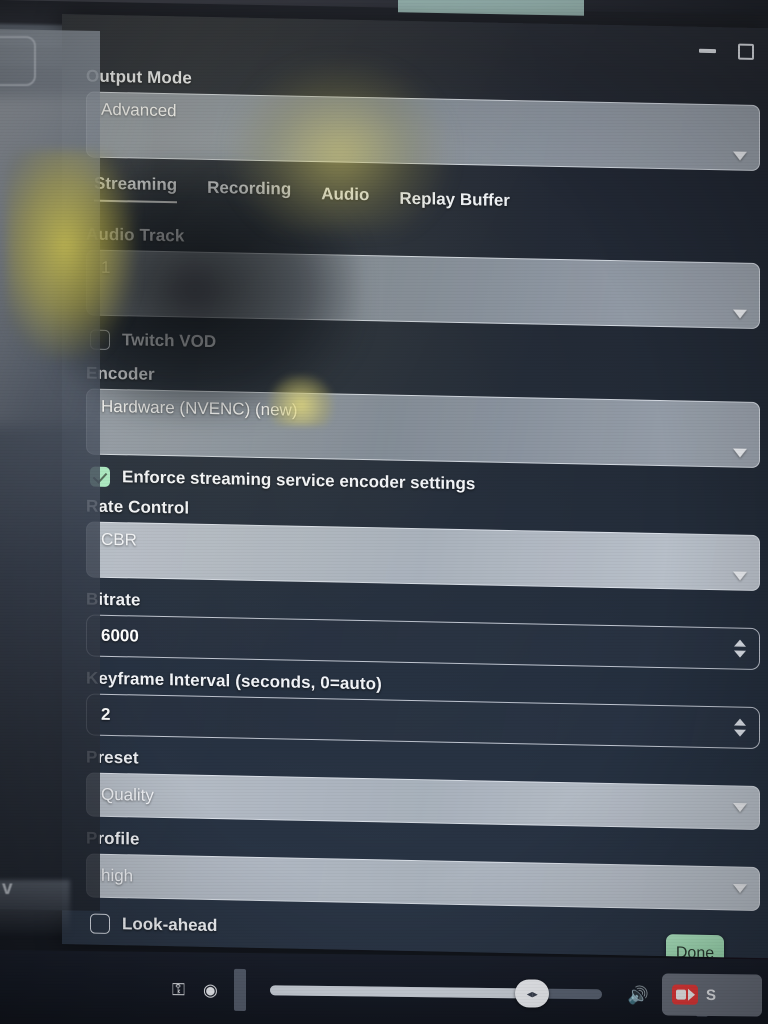 Image resolution: width=768 pixels, height=1024 pixels. Describe the element at coordinates (532, 993) in the screenshot. I see `slider-thumb: ◂▸` at that location.